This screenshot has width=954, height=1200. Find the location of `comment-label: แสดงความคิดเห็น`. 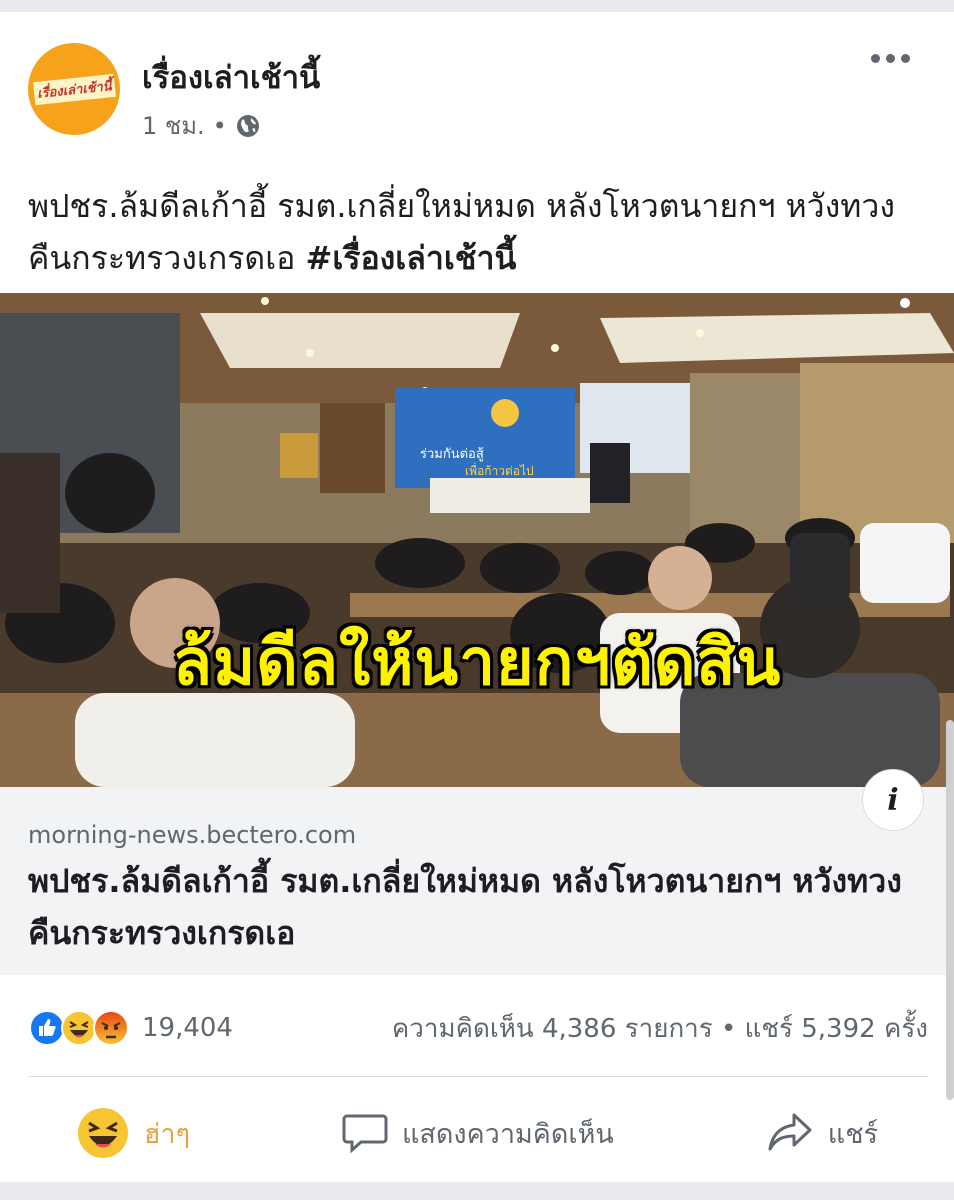

comment-label: แสดงความคิดเห็น is located at coordinates (508, 1134).